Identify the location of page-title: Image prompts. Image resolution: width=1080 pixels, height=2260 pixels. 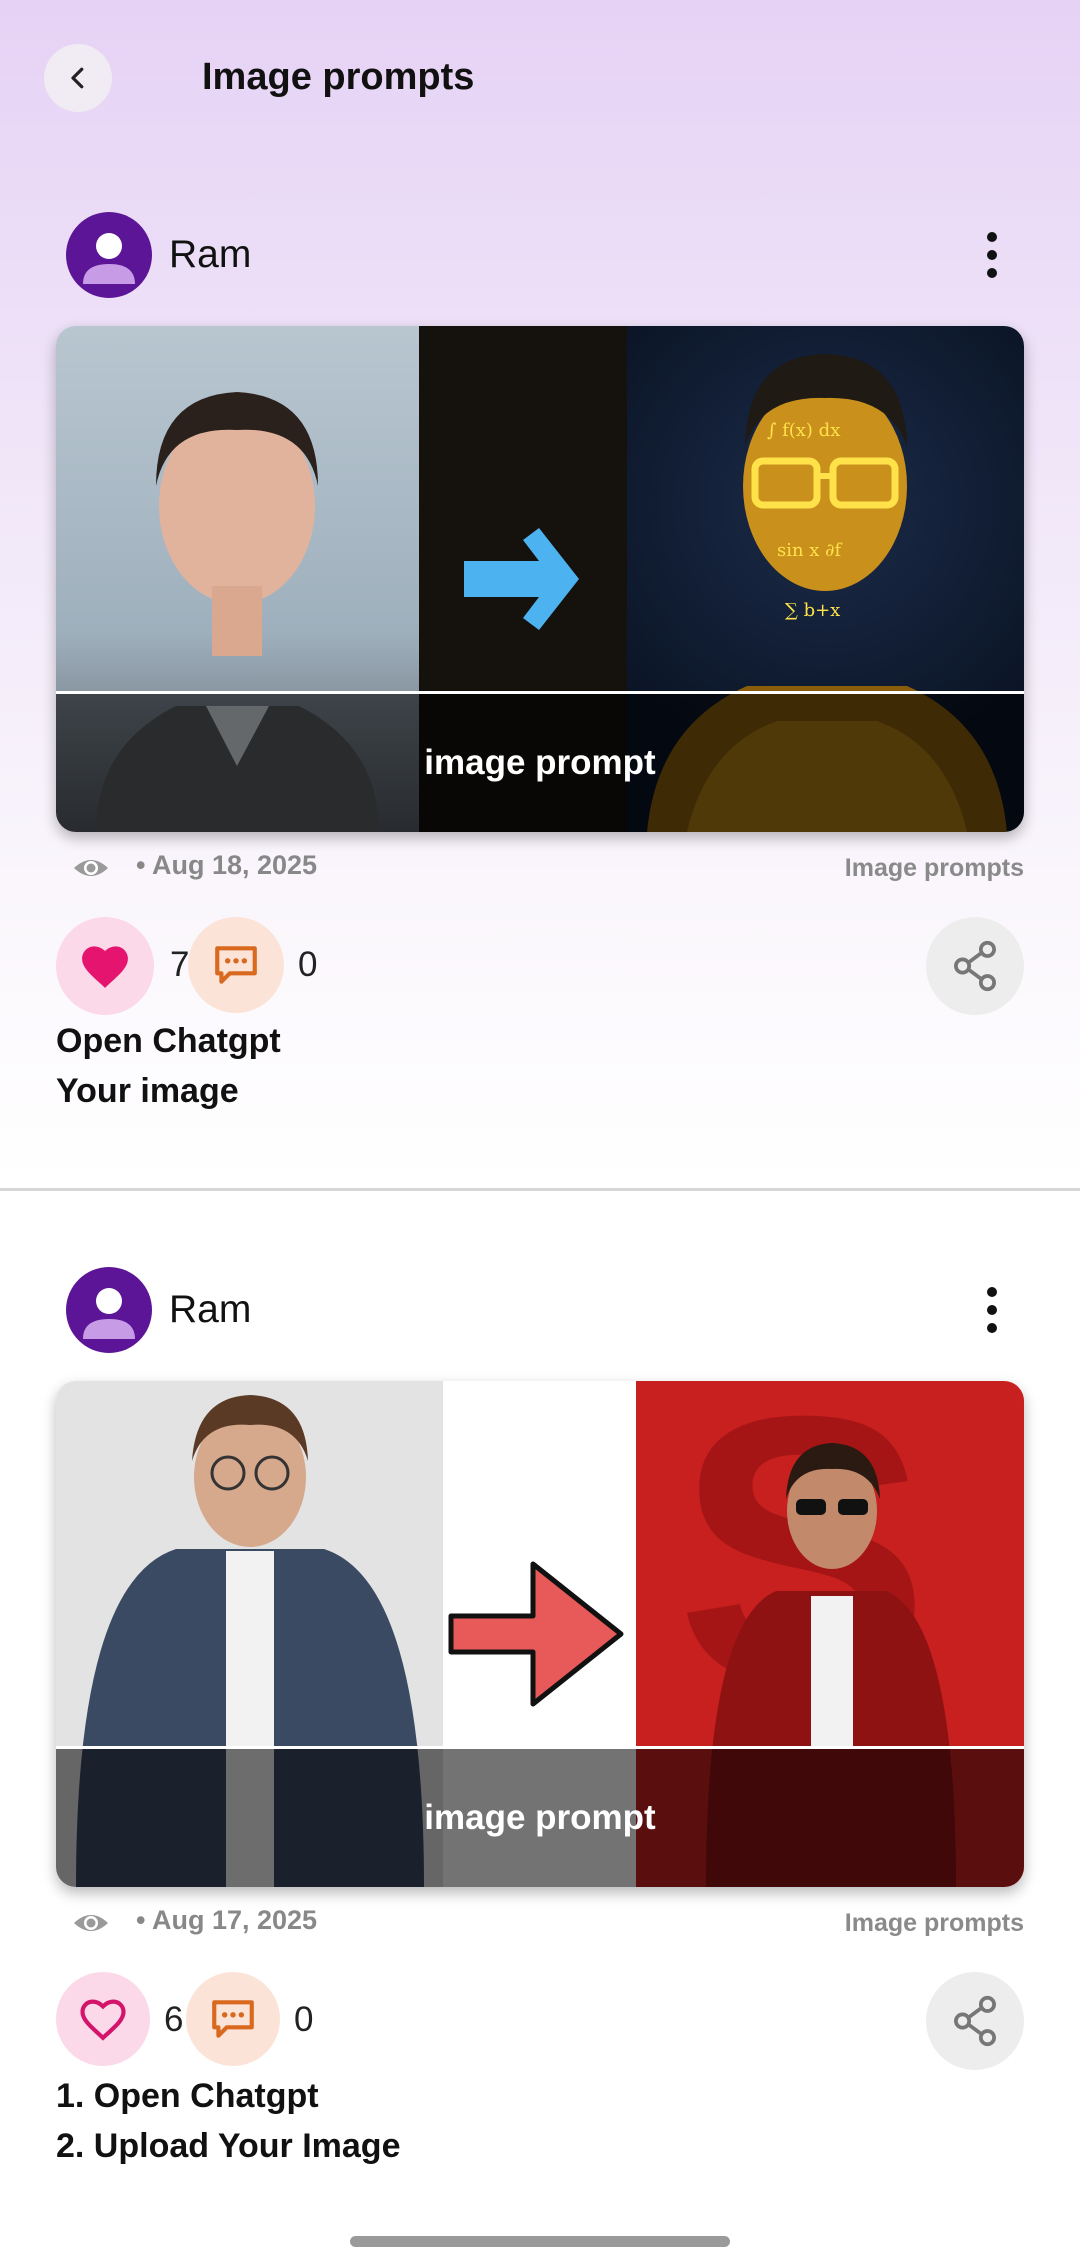
(338, 77).